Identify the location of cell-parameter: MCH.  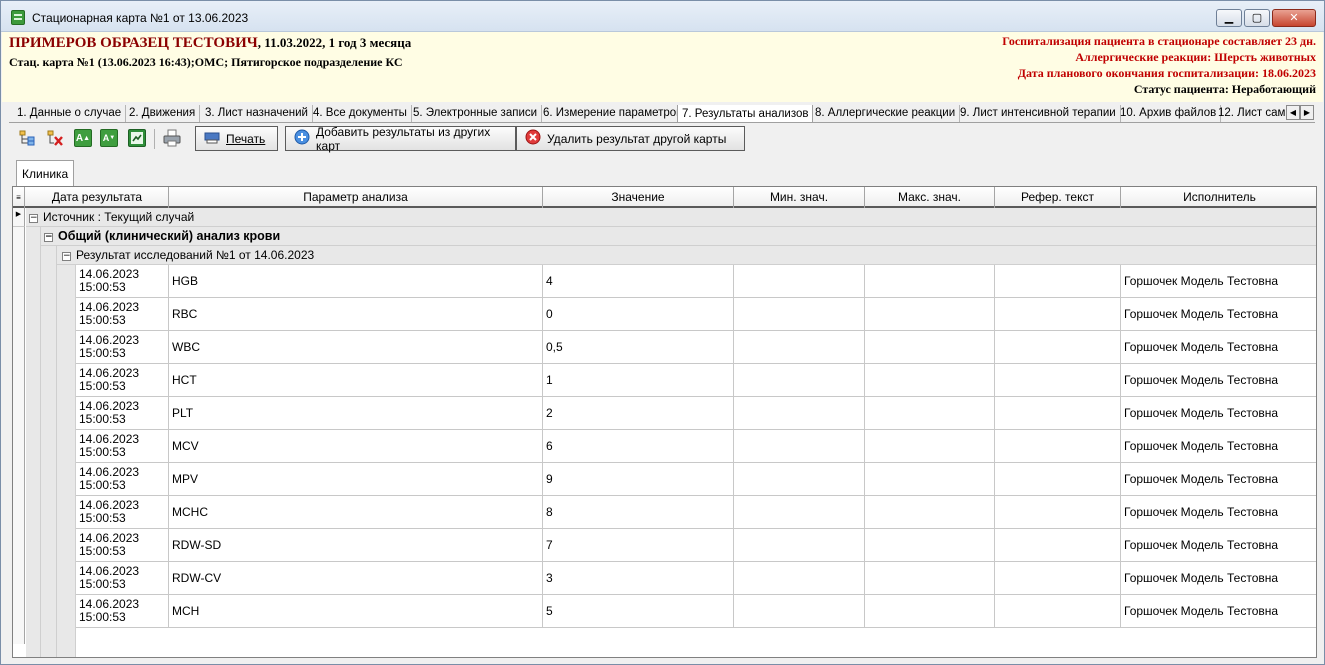
(356, 611).